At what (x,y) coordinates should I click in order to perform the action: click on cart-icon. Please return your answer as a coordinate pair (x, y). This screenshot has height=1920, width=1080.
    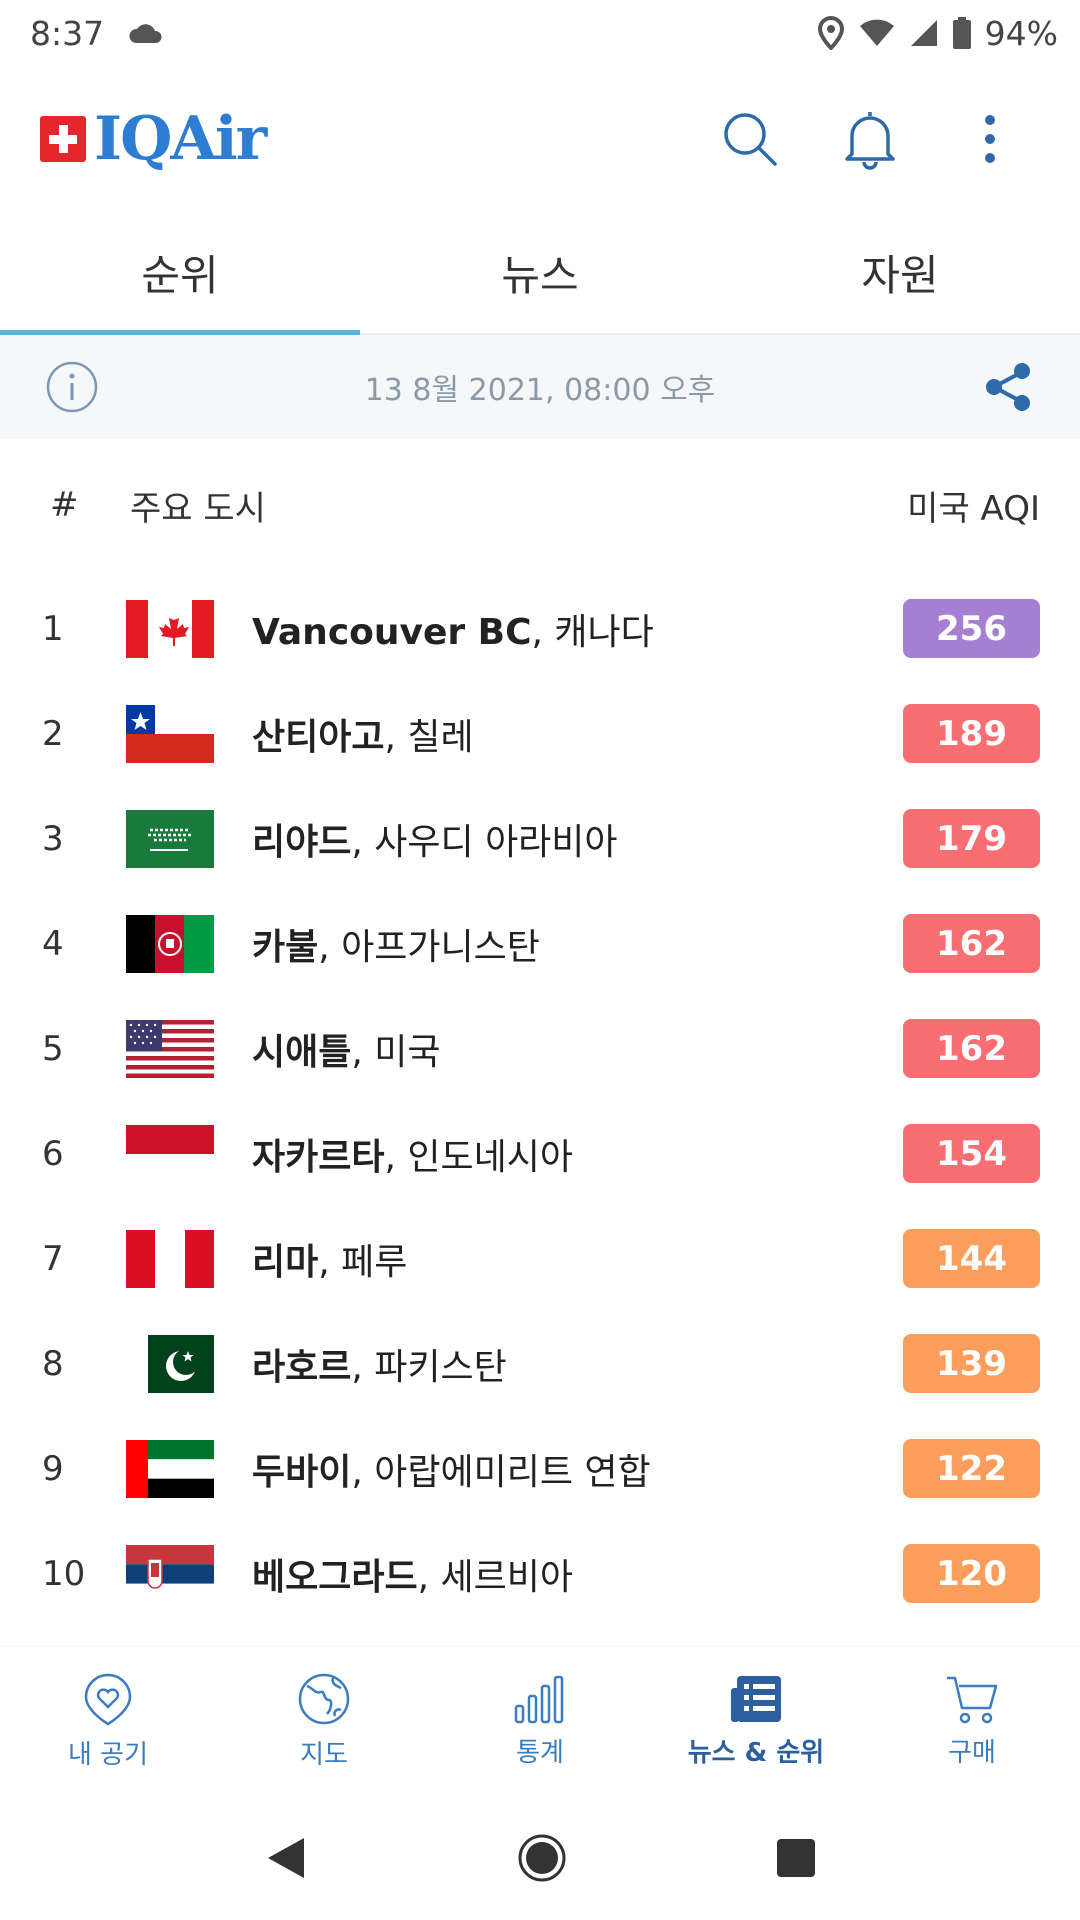
    Looking at the image, I should click on (972, 1700).